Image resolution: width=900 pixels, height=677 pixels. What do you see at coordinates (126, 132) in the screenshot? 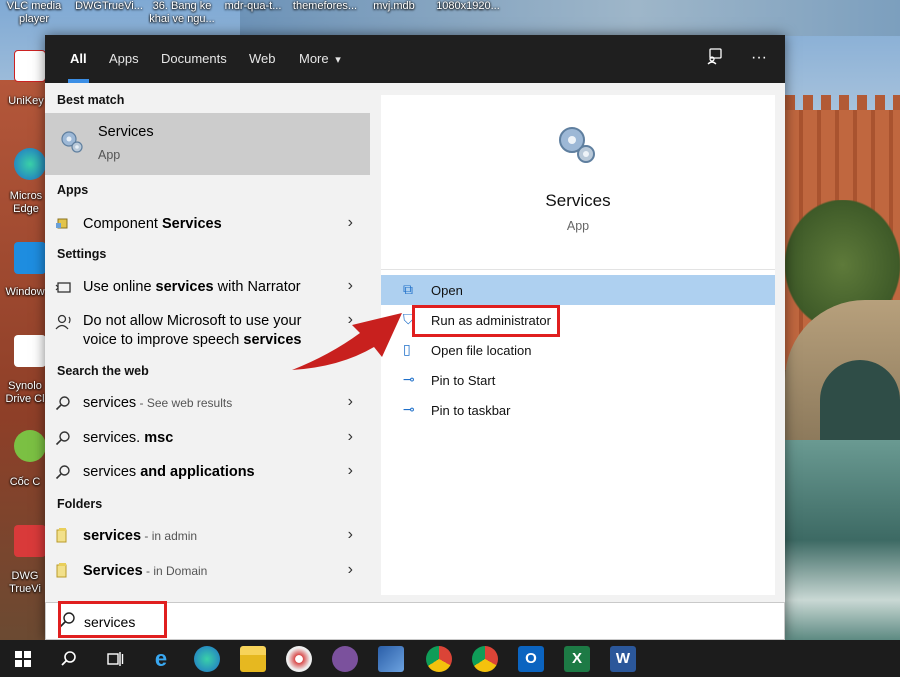
I see `best-match-title: Services` at bounding box center [126, 132].